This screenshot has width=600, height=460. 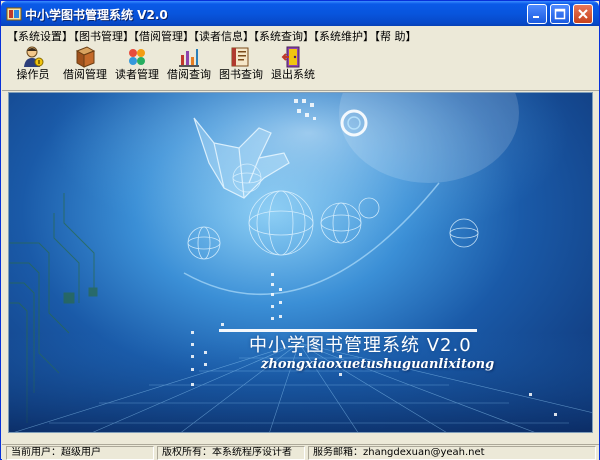 I want to click on toolbar-borrow-query-button: 借阅查询, so click(x=189, y=67).